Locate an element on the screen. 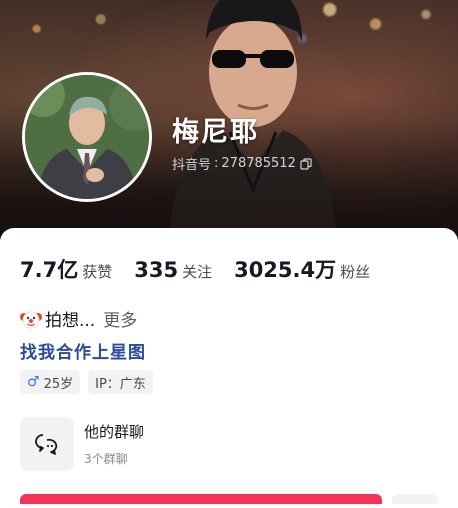  male-icon: ♂ is located at coordinates (33, 382).